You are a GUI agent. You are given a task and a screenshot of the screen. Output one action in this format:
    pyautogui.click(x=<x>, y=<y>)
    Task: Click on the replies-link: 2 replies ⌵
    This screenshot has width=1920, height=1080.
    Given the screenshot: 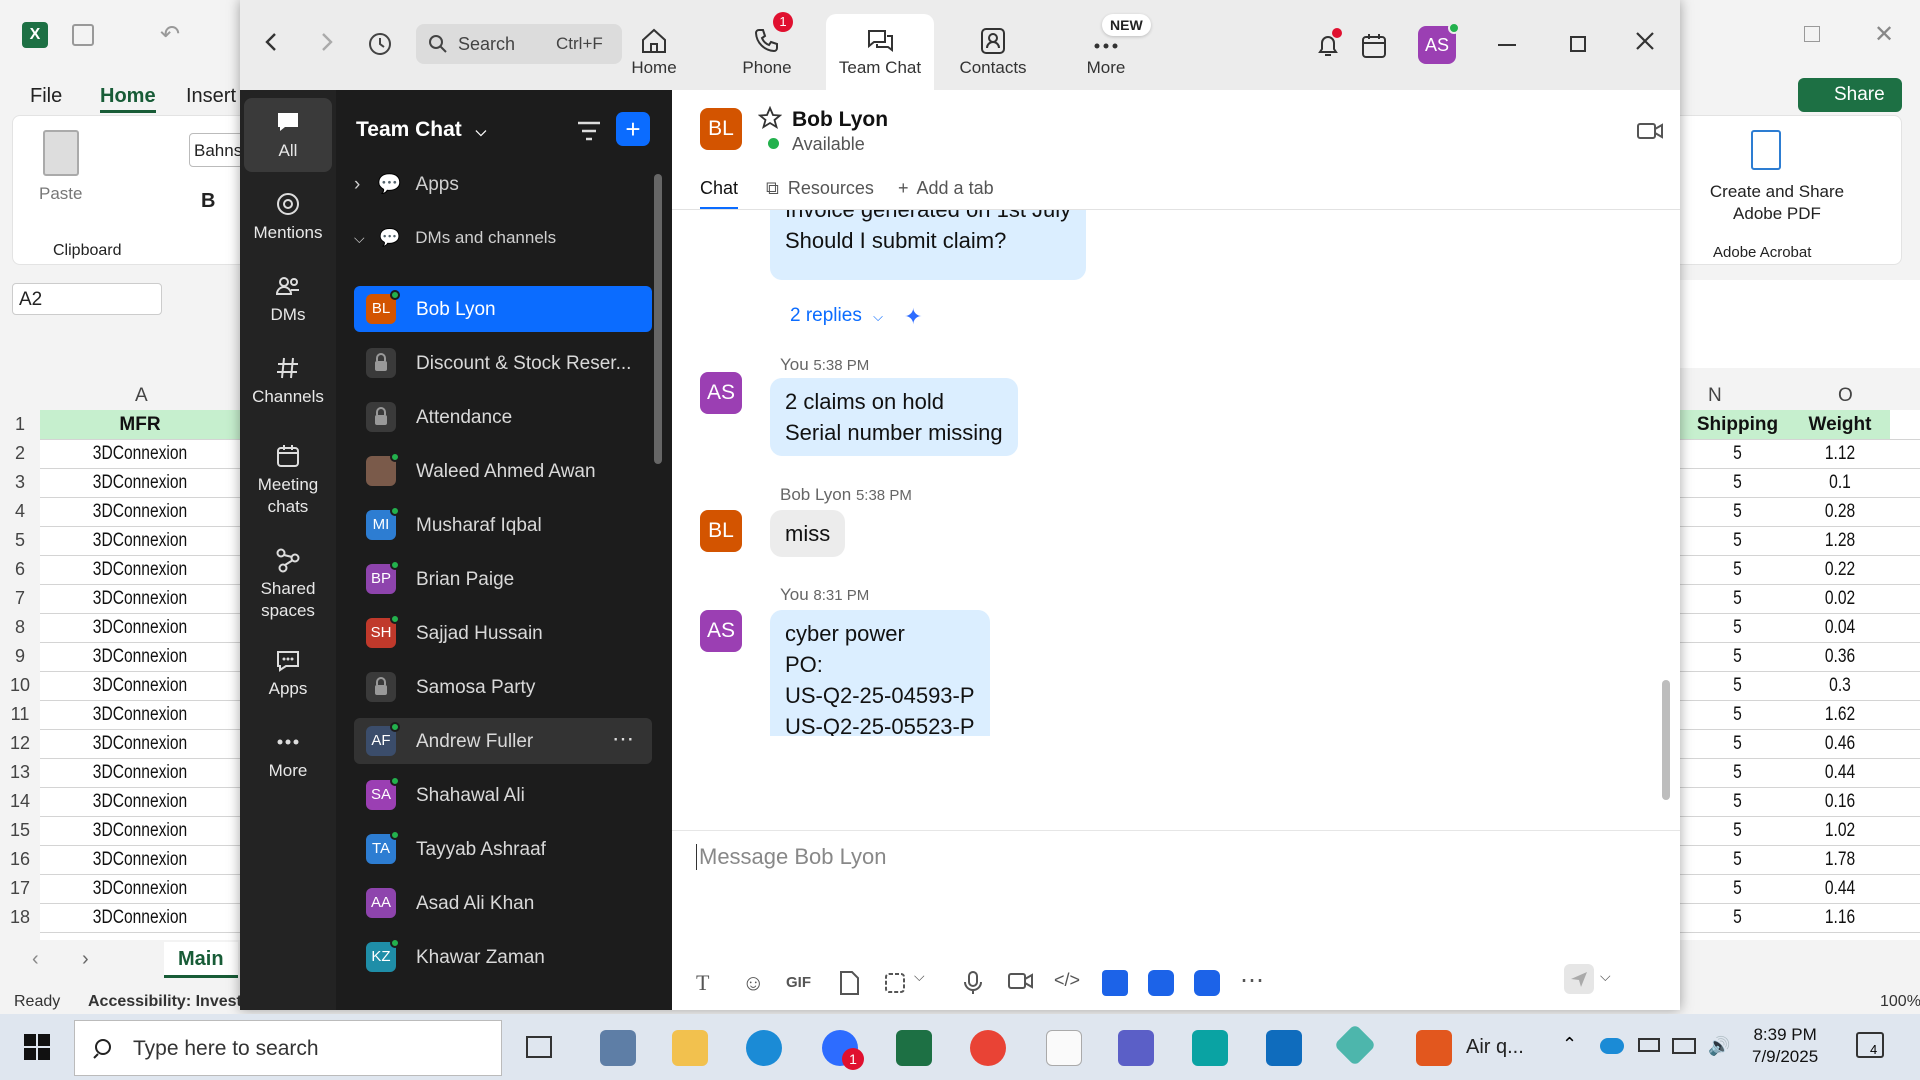 What is the action you would take?
    pyautogui.click(x=836, y=316)
    